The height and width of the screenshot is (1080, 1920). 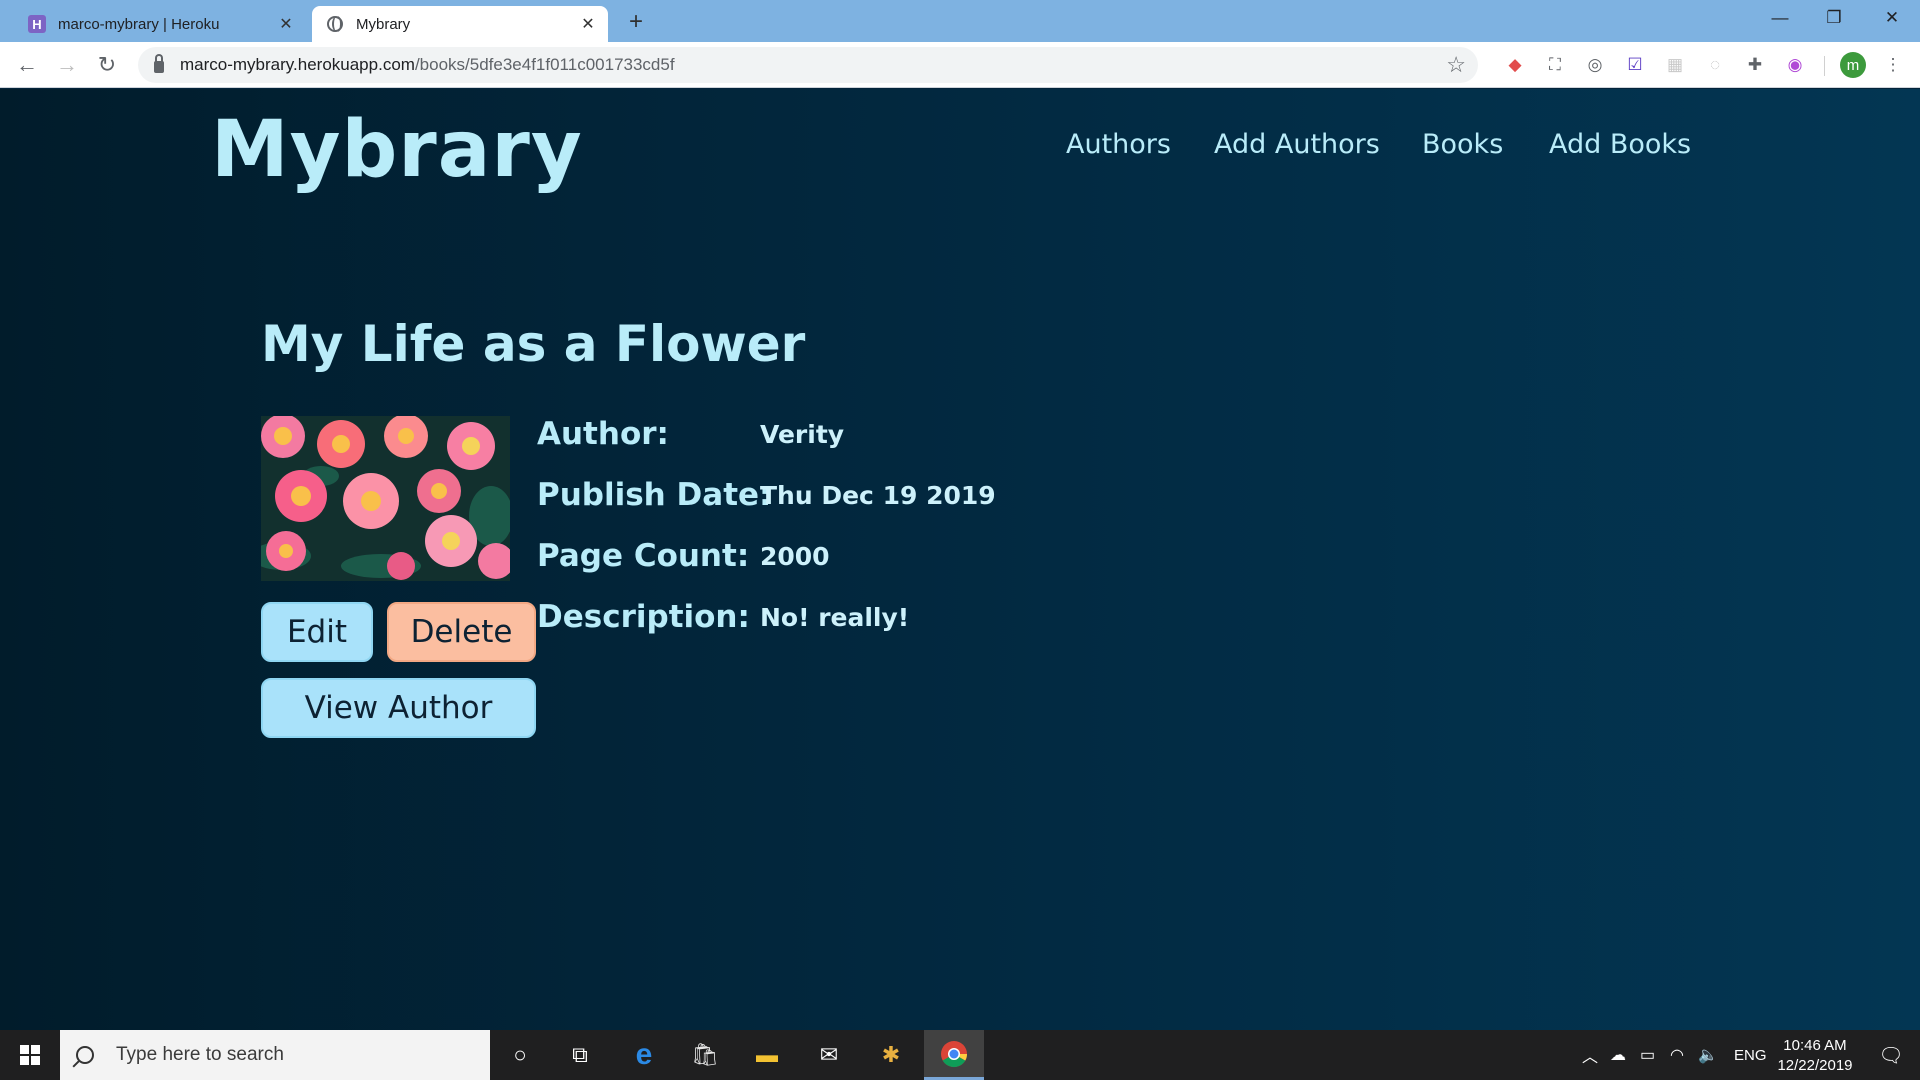 I want to click on broadcast-extension-icon: ◉, so click(x=1795, y=65).